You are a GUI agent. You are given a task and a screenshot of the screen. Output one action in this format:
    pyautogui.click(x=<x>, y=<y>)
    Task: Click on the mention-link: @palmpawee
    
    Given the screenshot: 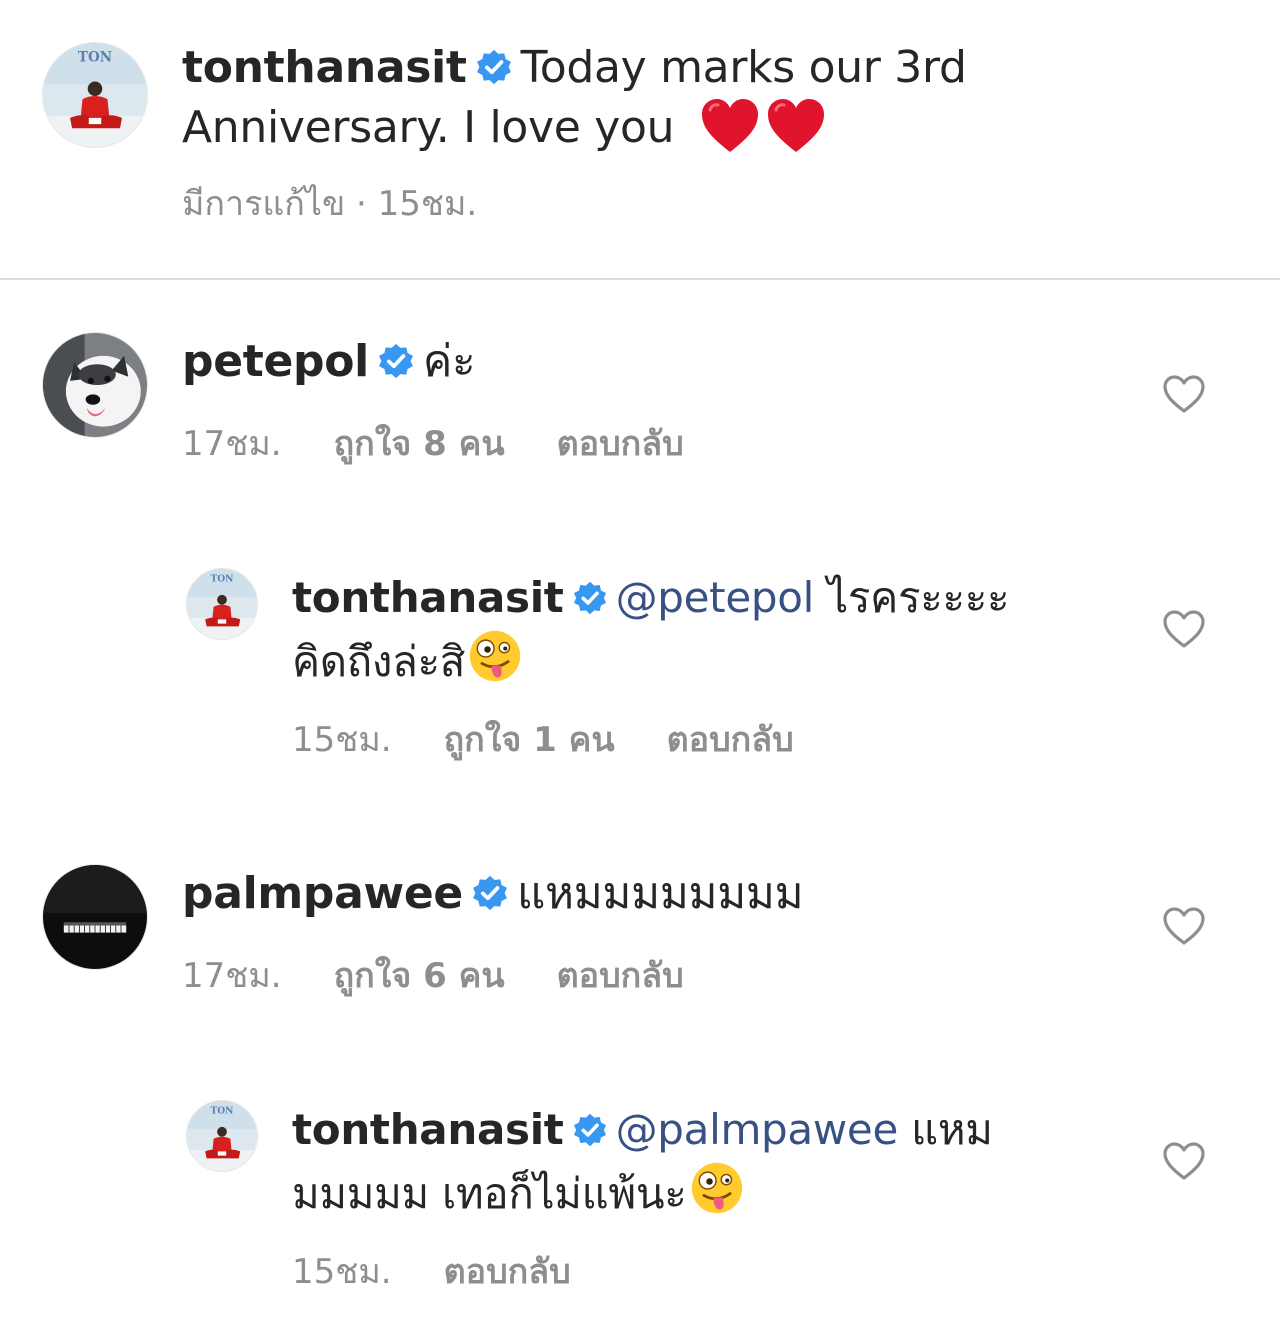 What is the action you would take?
    pyautogui.click(x=757, y=1129)
    